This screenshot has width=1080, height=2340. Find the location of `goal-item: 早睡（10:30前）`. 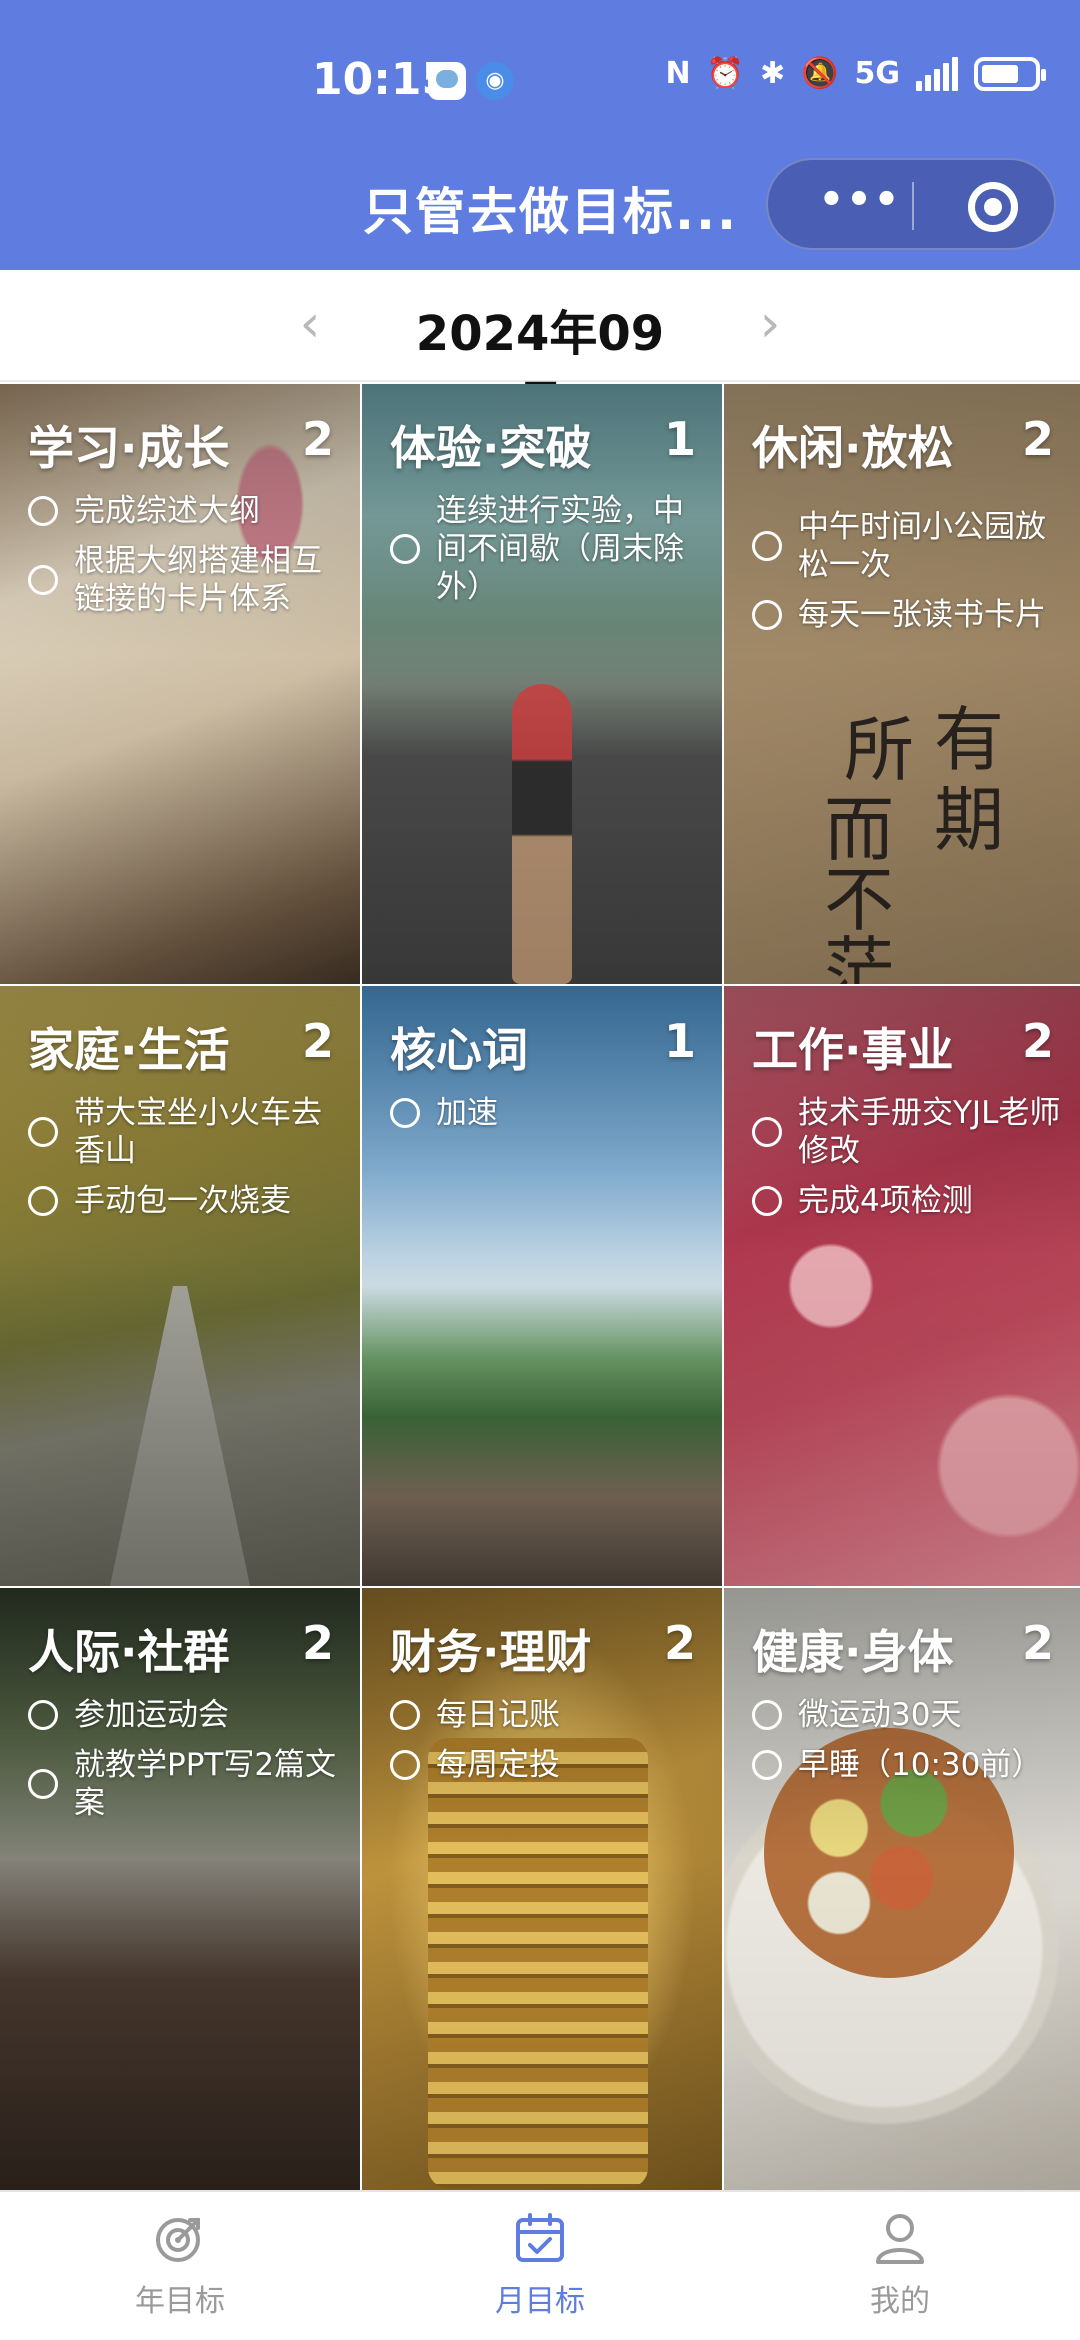

goal-item: 早睡（10:30前） is located at coordinates (910, 1765).